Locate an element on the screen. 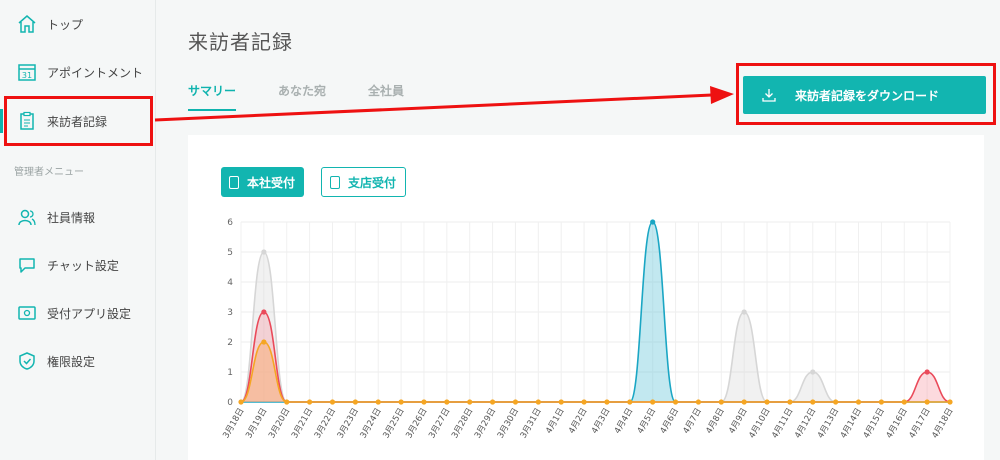 Image resolution: width=1000 pixels, height=460 pixels. x-tick-label: 4月14日 is located at coordinates (851, 424).